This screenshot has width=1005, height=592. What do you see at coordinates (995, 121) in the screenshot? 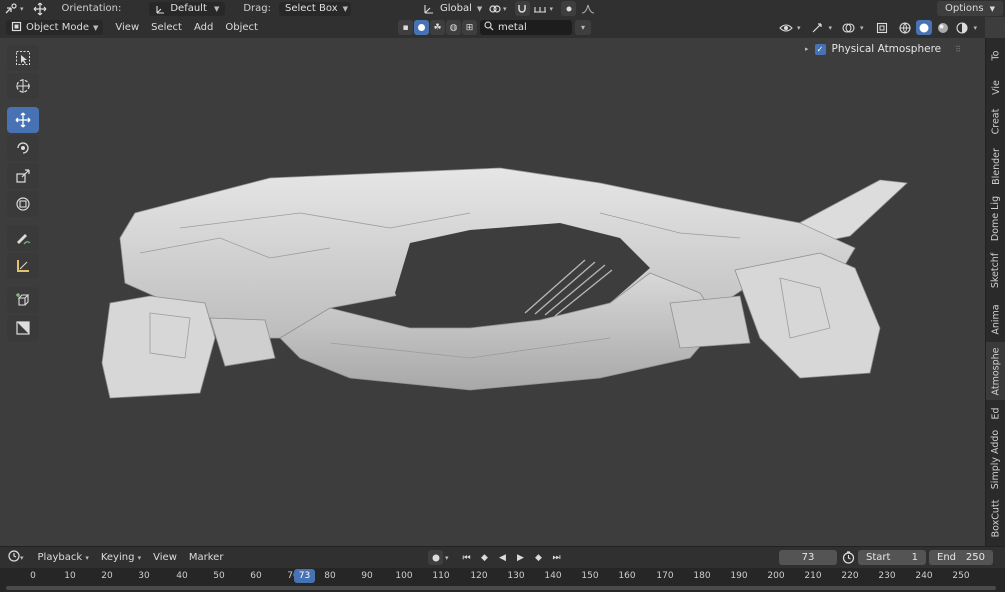
I see `tab-create: Creat` at bounding box center [995, 121].